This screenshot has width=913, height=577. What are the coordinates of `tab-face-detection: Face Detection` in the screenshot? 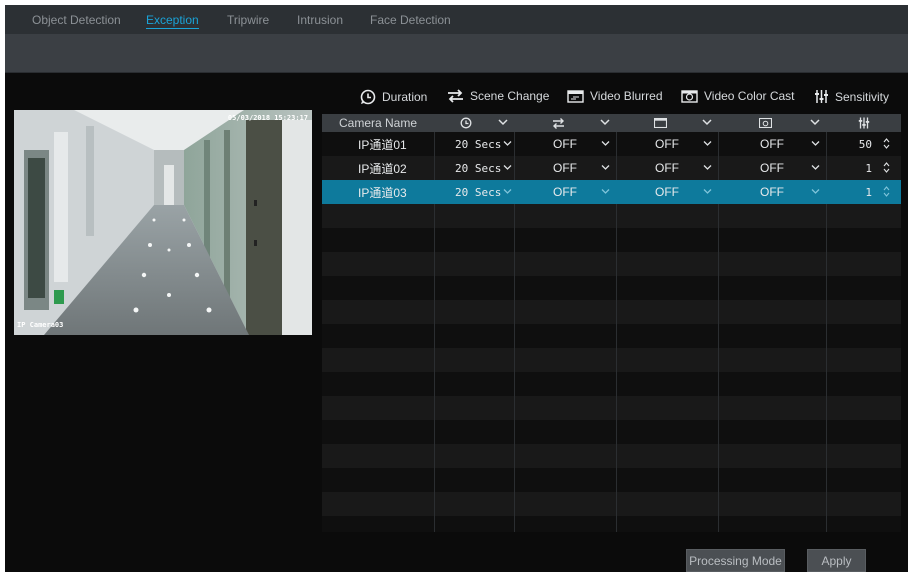 It's located at (410, 20).